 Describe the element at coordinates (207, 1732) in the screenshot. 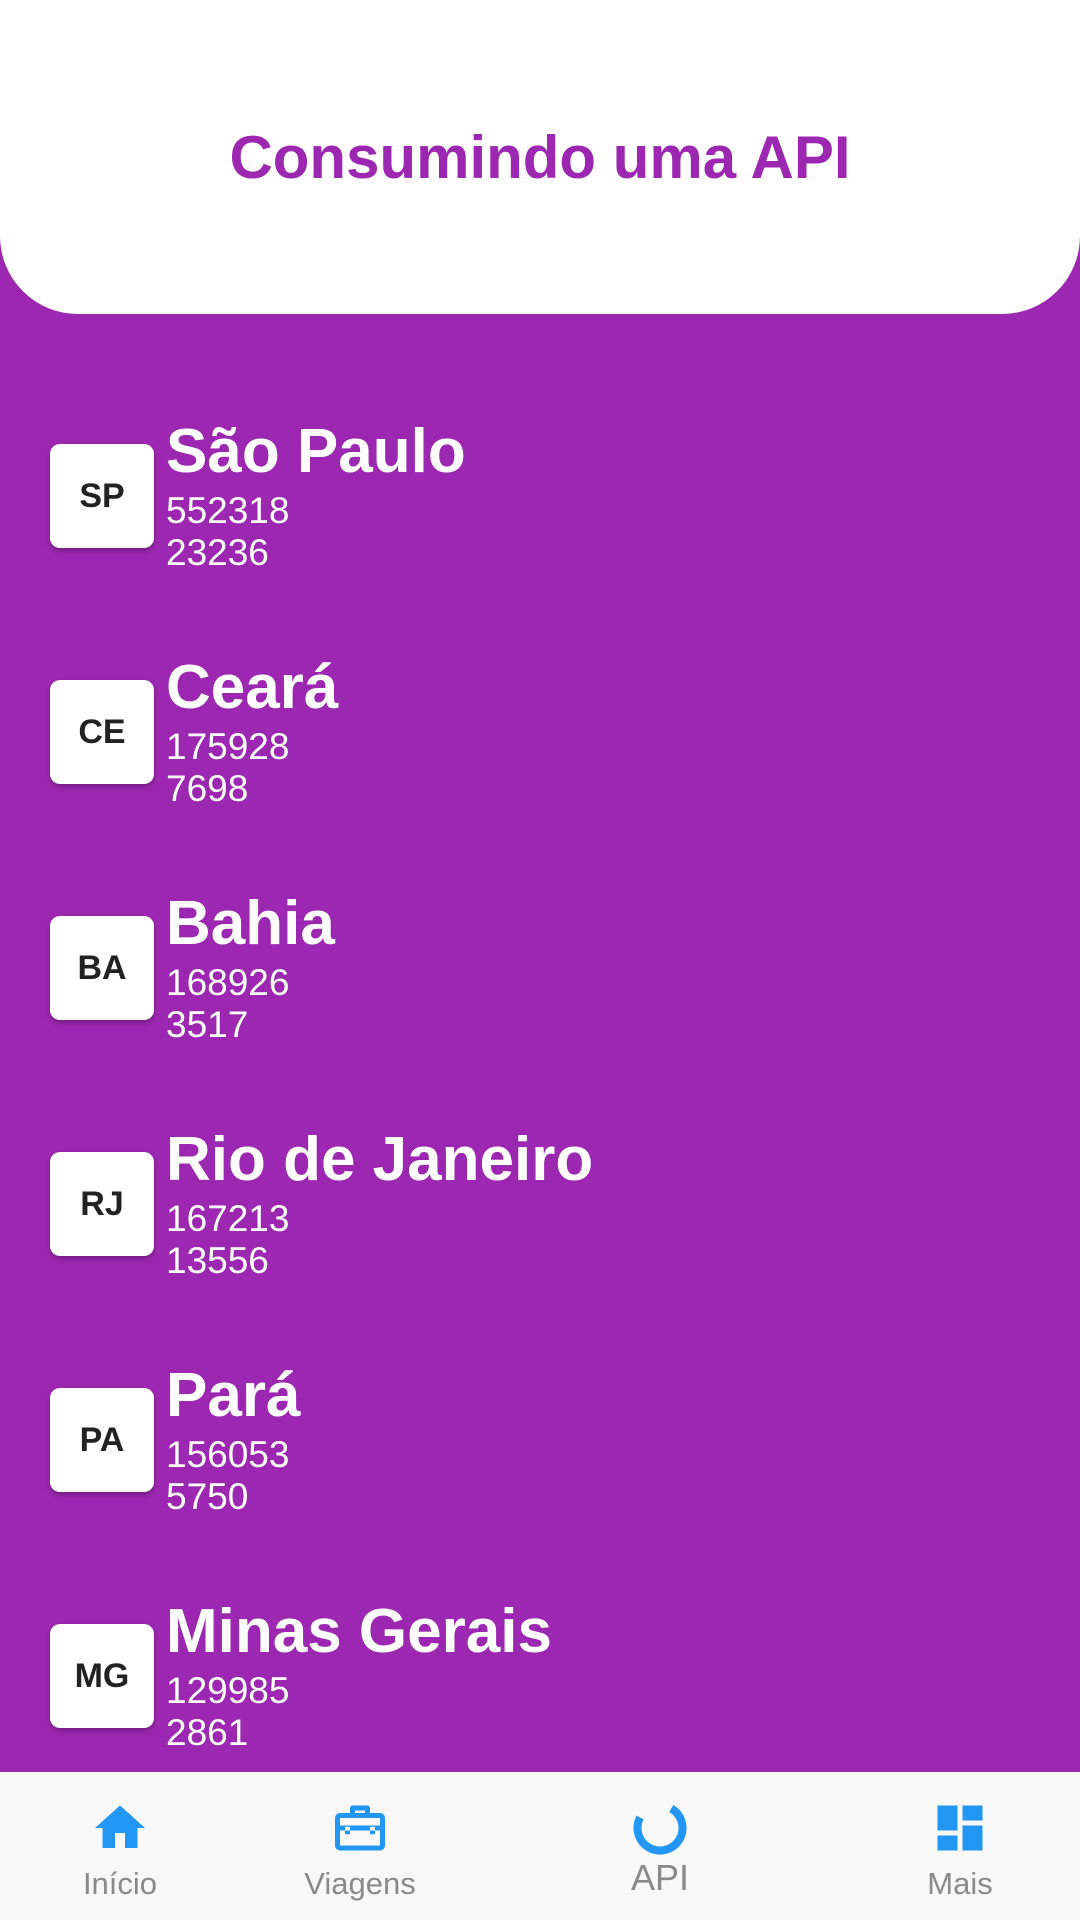

I see `state-deaths: 2861` at that location.